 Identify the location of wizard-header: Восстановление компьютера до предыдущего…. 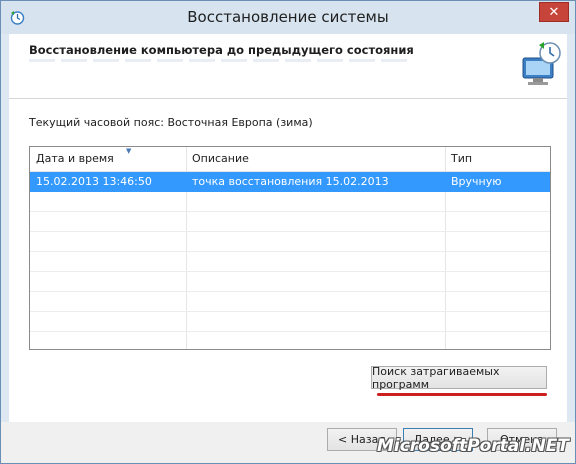
(288, 66).